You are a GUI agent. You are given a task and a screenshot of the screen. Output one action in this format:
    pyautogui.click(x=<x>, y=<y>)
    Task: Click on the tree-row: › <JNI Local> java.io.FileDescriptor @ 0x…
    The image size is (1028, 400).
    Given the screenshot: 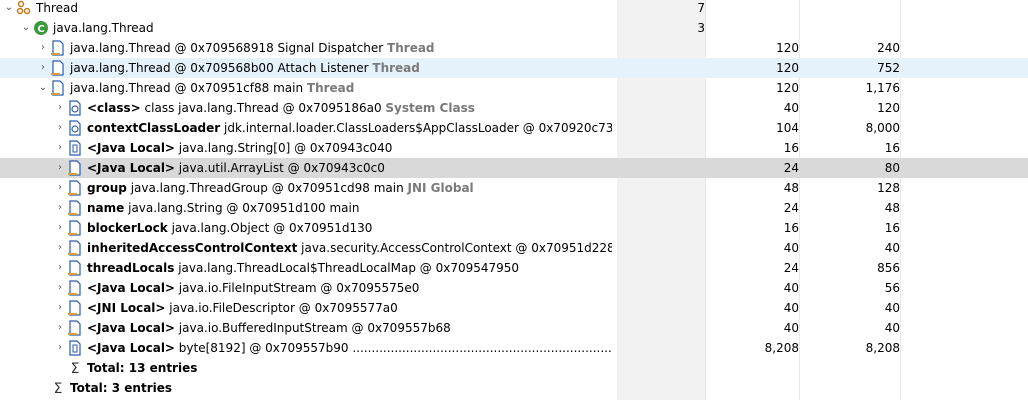 What is the action you would take?
    pyautogui.click(x=514, y=308)
    